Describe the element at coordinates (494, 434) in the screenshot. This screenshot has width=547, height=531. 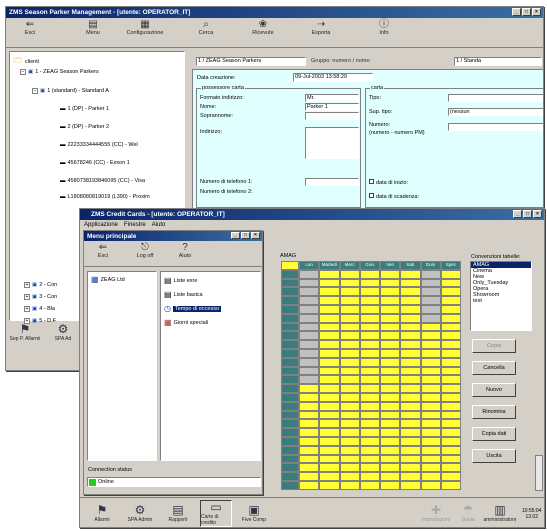
I see `copy-data-button: Copia dati` at that location.